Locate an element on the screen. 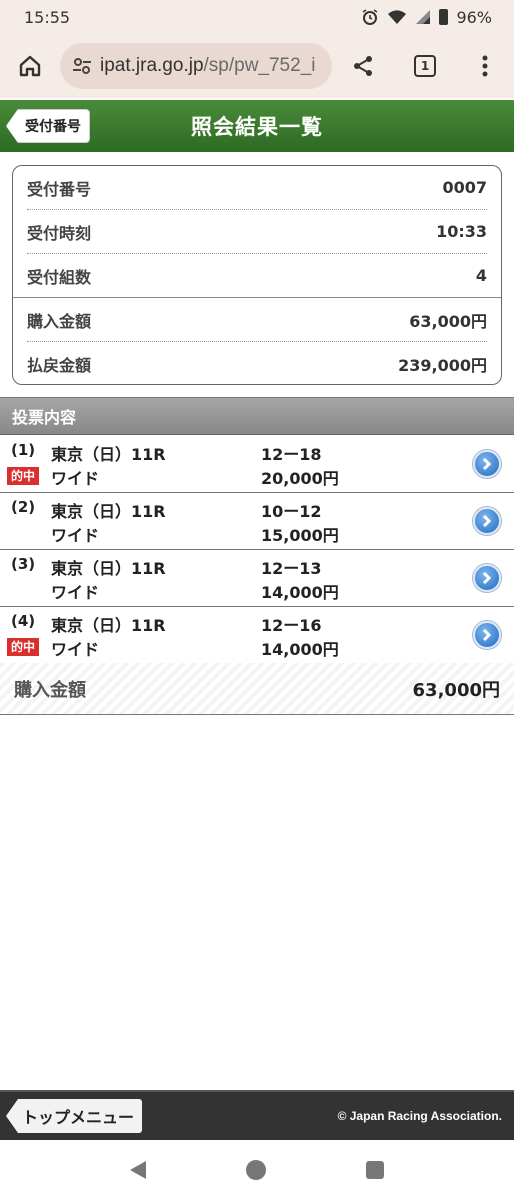 The image size is (514, 1200). site-settings-icon is located at coordinates (86, 66).